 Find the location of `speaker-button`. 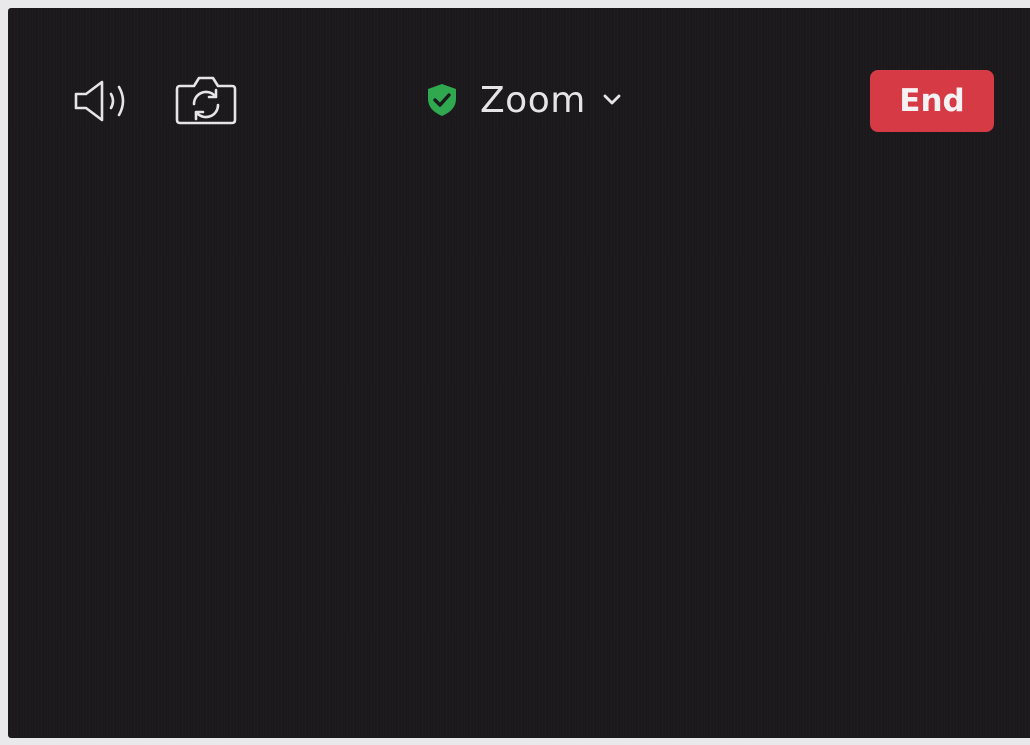

speaker-button is located at coordinates (103, 101).